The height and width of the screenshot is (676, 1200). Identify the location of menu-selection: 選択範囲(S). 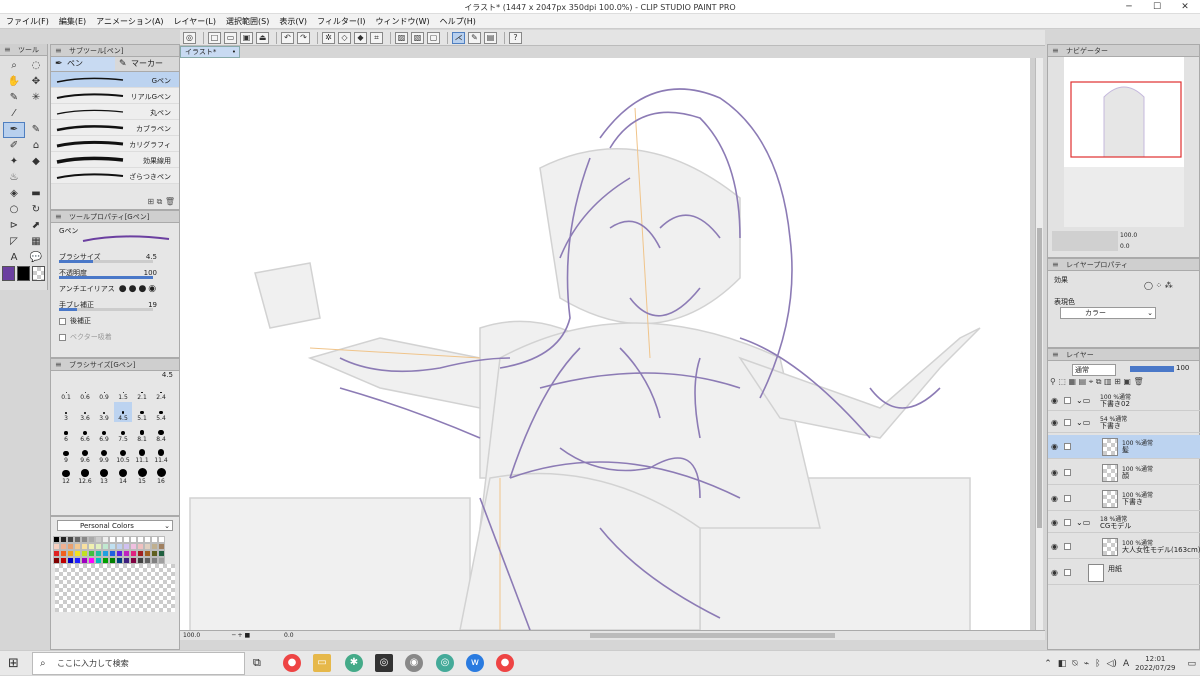
(247, 21).